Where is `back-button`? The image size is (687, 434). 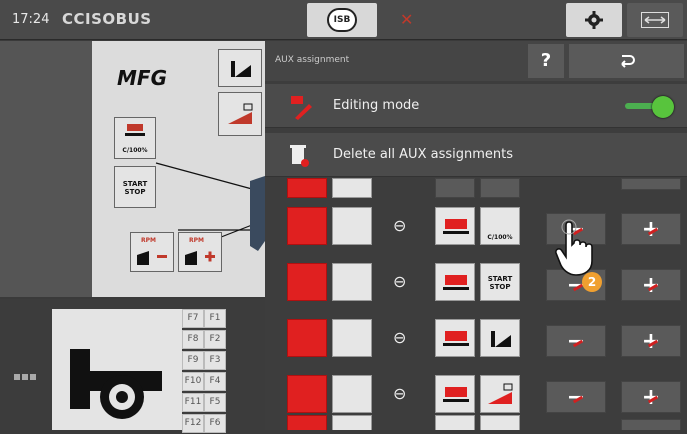
back-button is located at coordinates (626, 61).